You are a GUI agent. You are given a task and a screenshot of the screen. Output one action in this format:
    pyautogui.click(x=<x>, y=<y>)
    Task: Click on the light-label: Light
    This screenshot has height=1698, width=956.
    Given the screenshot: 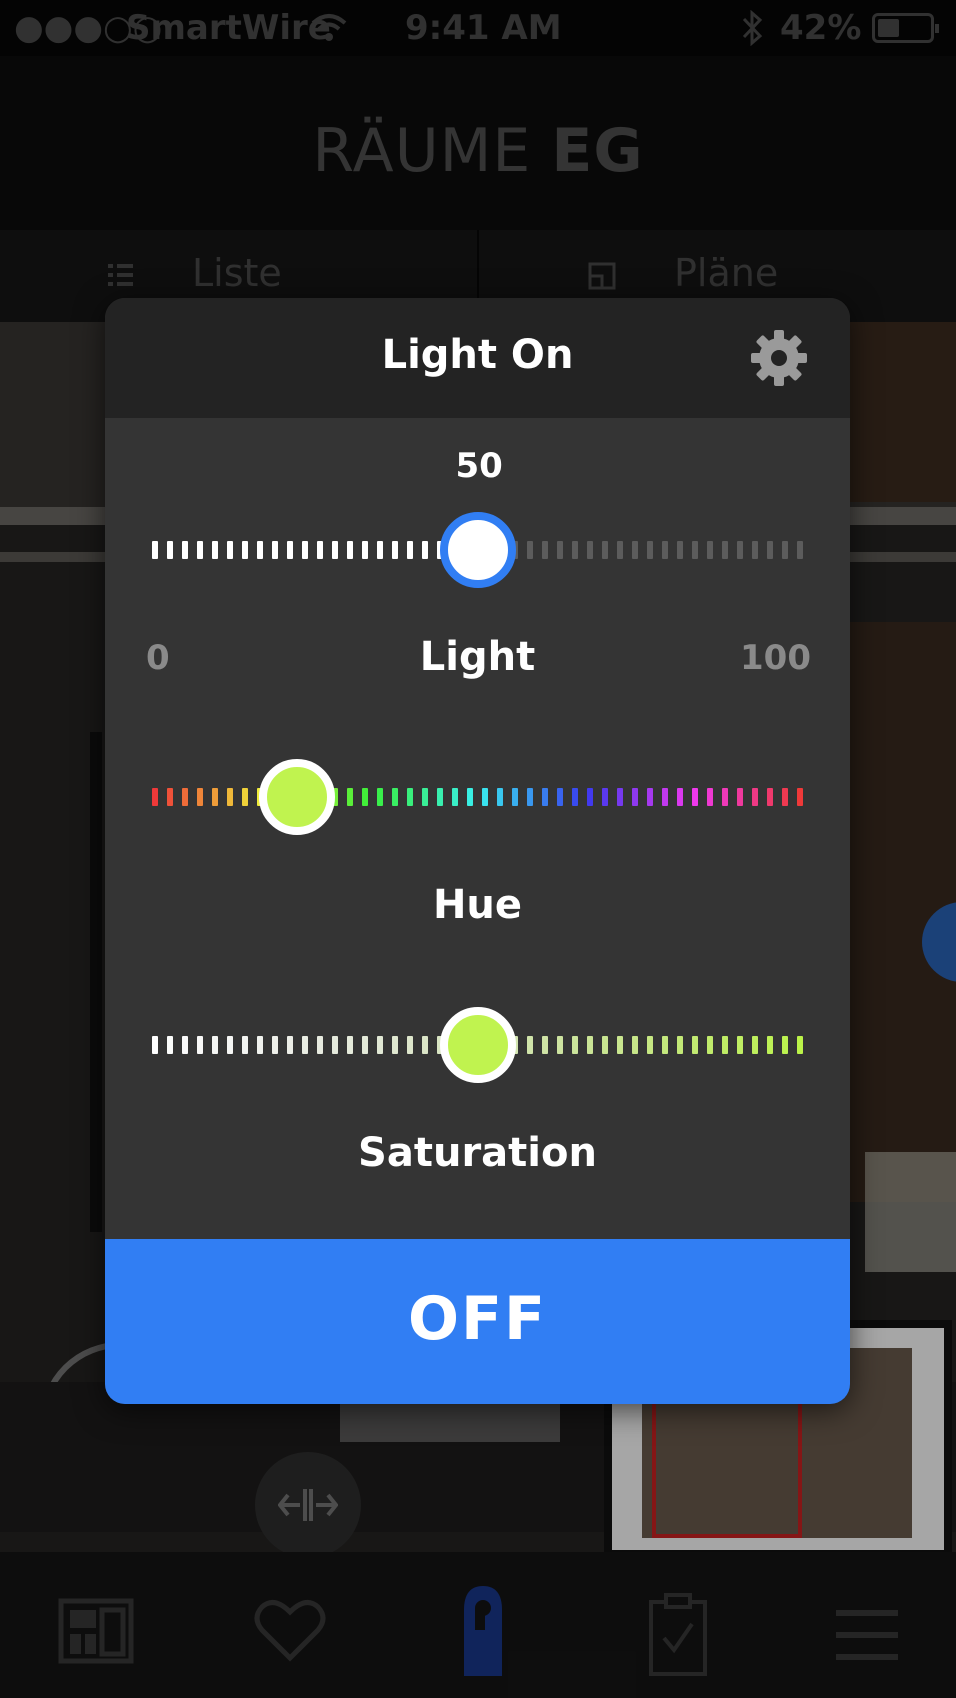 What is the action you would take?
    pyautogui.click(x=477, y=657)
    